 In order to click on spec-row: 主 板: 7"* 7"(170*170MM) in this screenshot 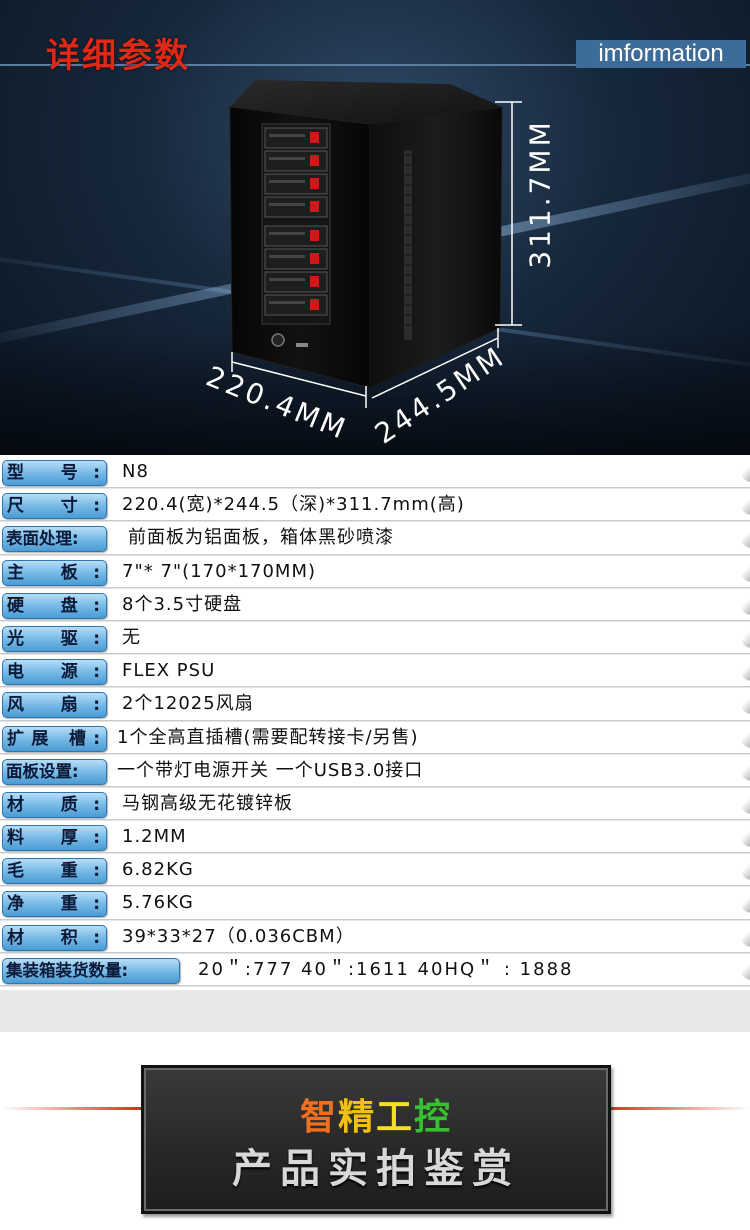, I will do `click(375, 572)`.